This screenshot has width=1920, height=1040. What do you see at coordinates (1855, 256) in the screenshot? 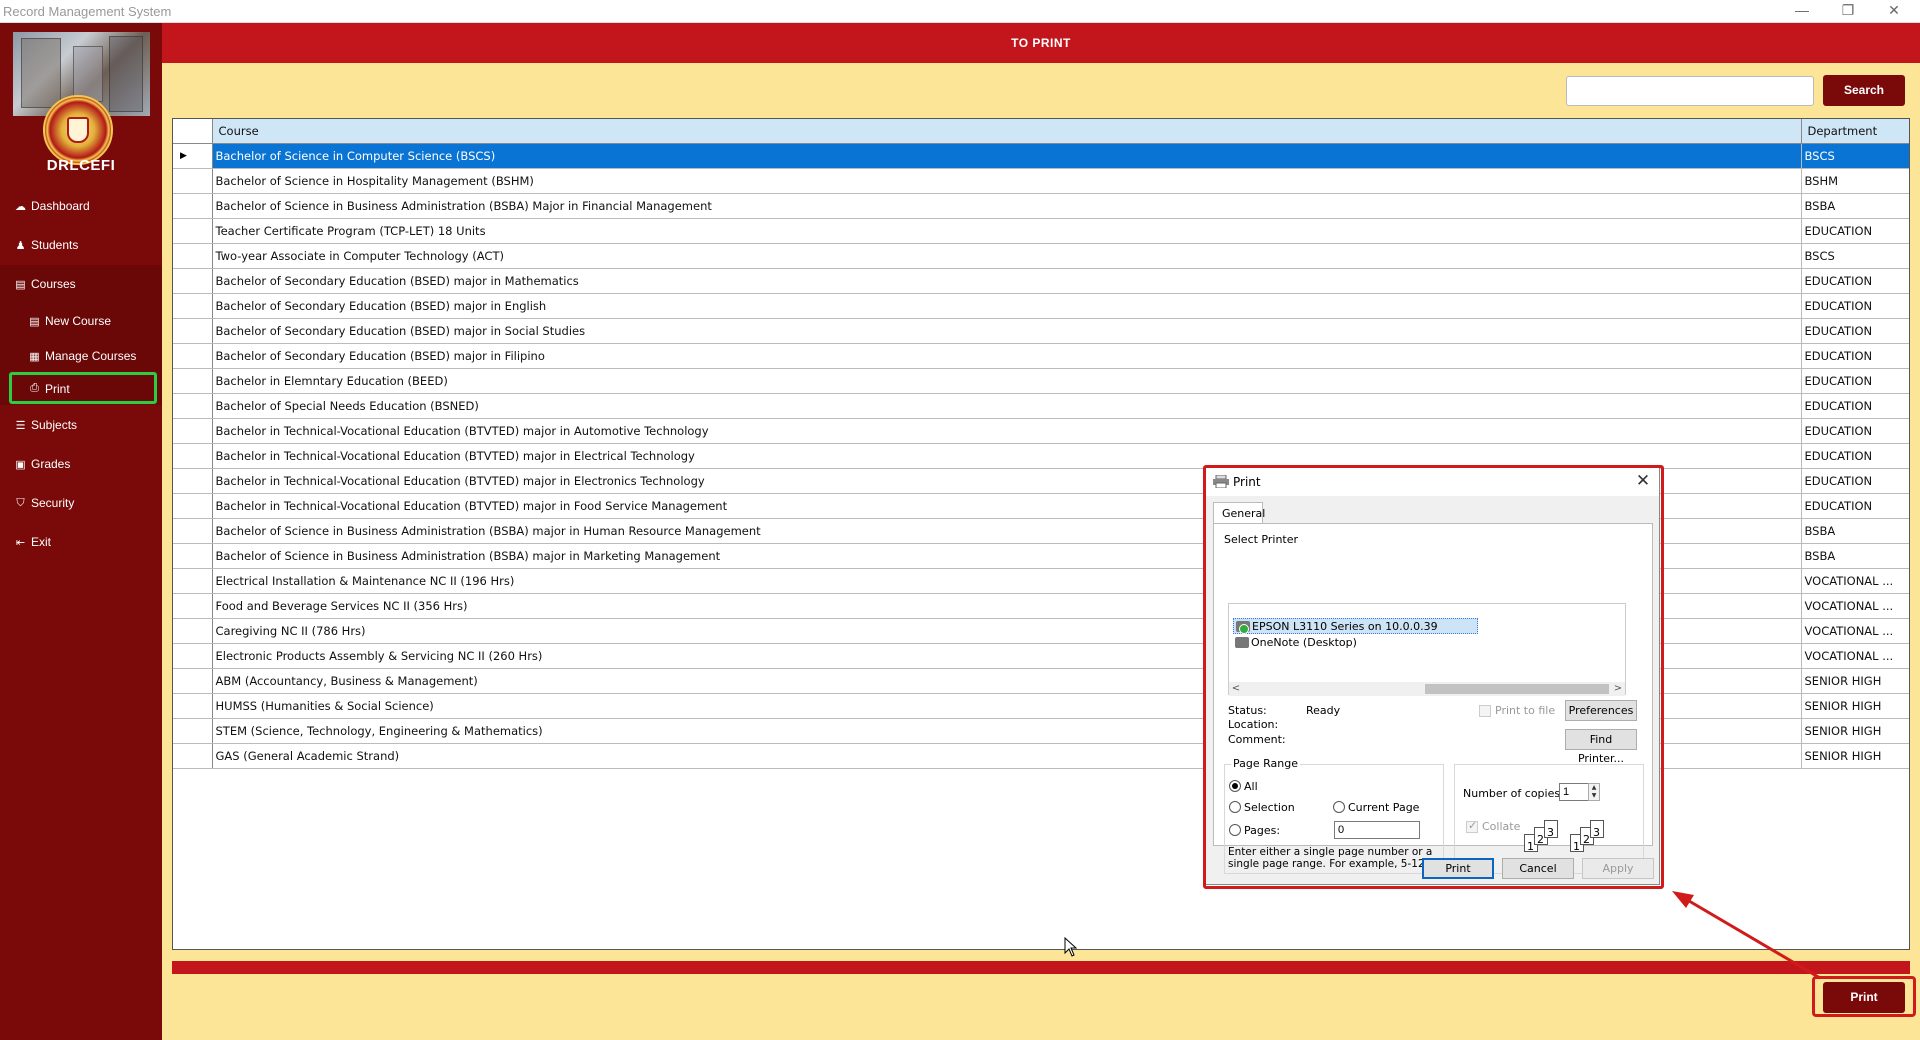
I see `cell-department: BSCS` at bounding box center [1855, 256].